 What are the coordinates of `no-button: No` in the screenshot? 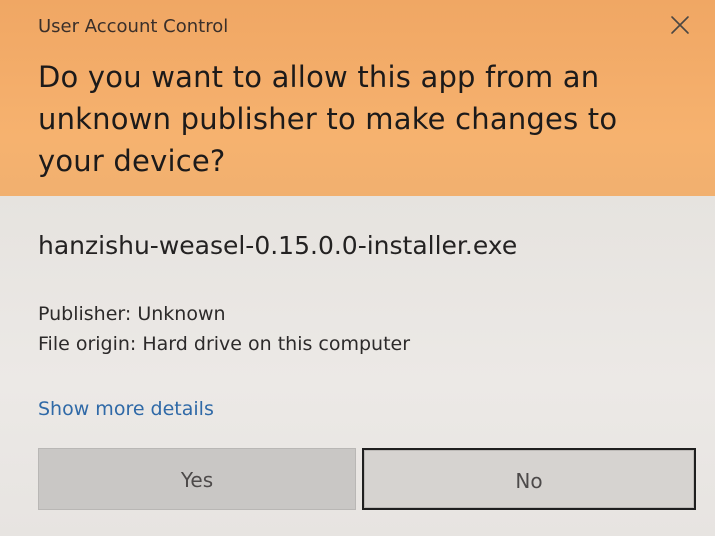 It's located at (529, 479).